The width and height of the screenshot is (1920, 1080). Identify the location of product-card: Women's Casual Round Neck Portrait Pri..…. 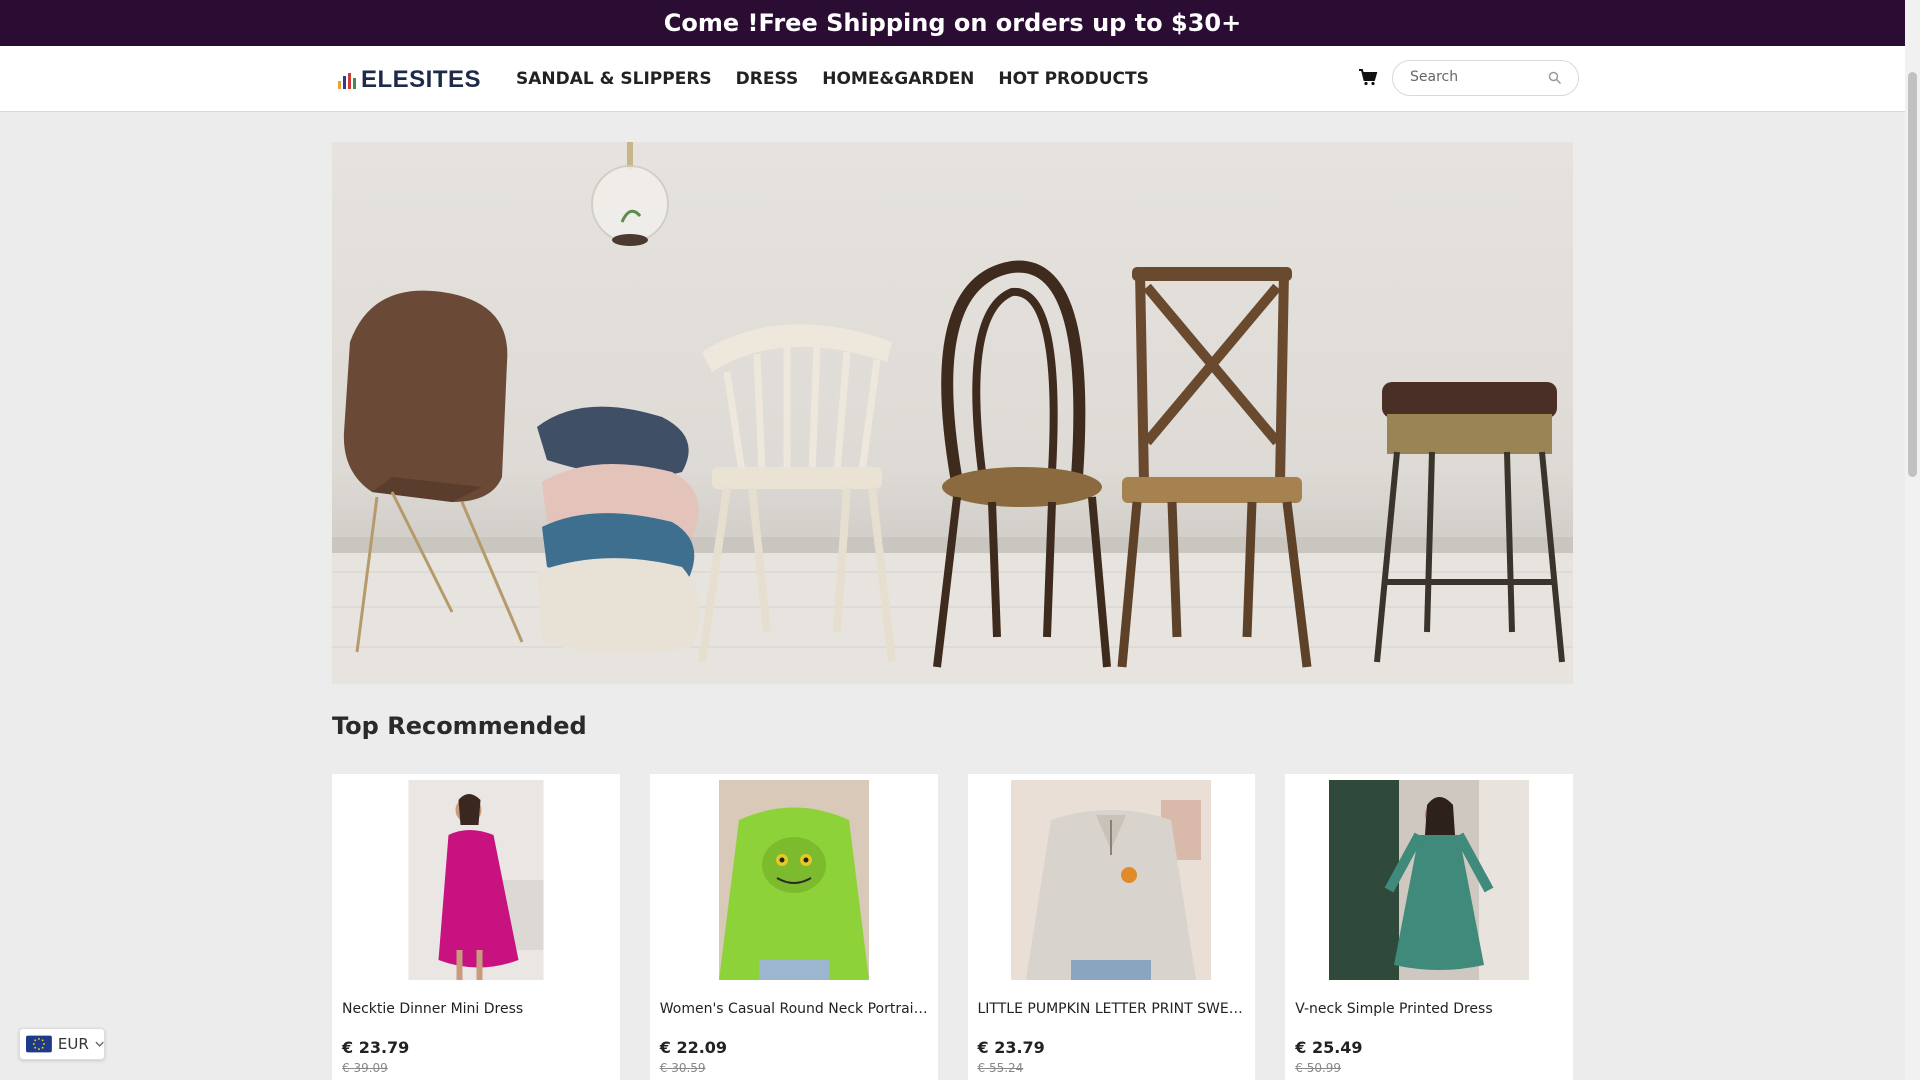
(793, 927).